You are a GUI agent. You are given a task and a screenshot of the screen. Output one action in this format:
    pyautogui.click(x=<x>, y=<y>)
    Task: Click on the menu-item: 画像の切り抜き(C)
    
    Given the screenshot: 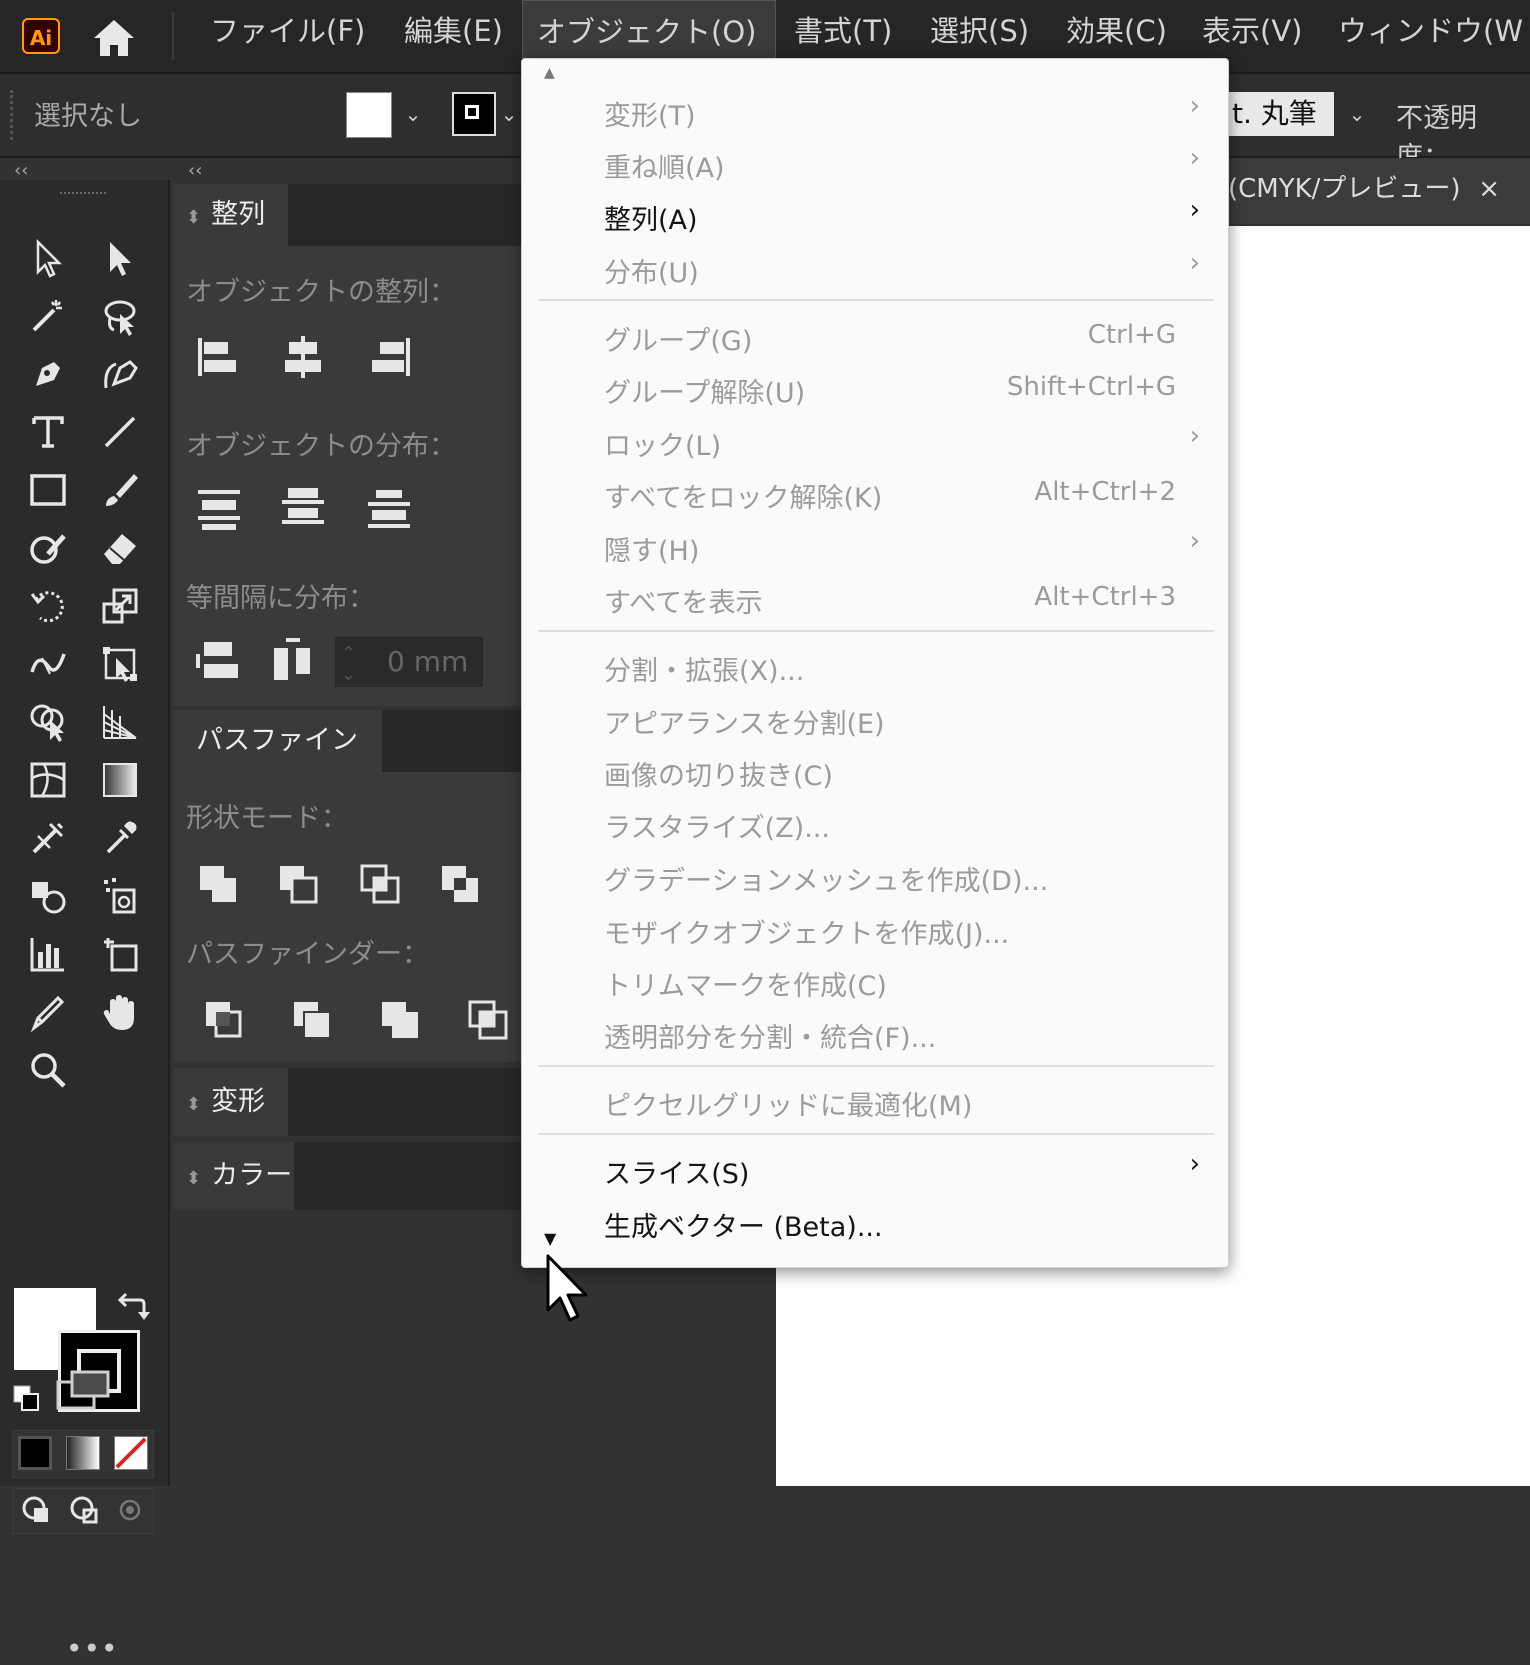 What is the action you would take?
    pyautogui.click(x=875, y=771)
    